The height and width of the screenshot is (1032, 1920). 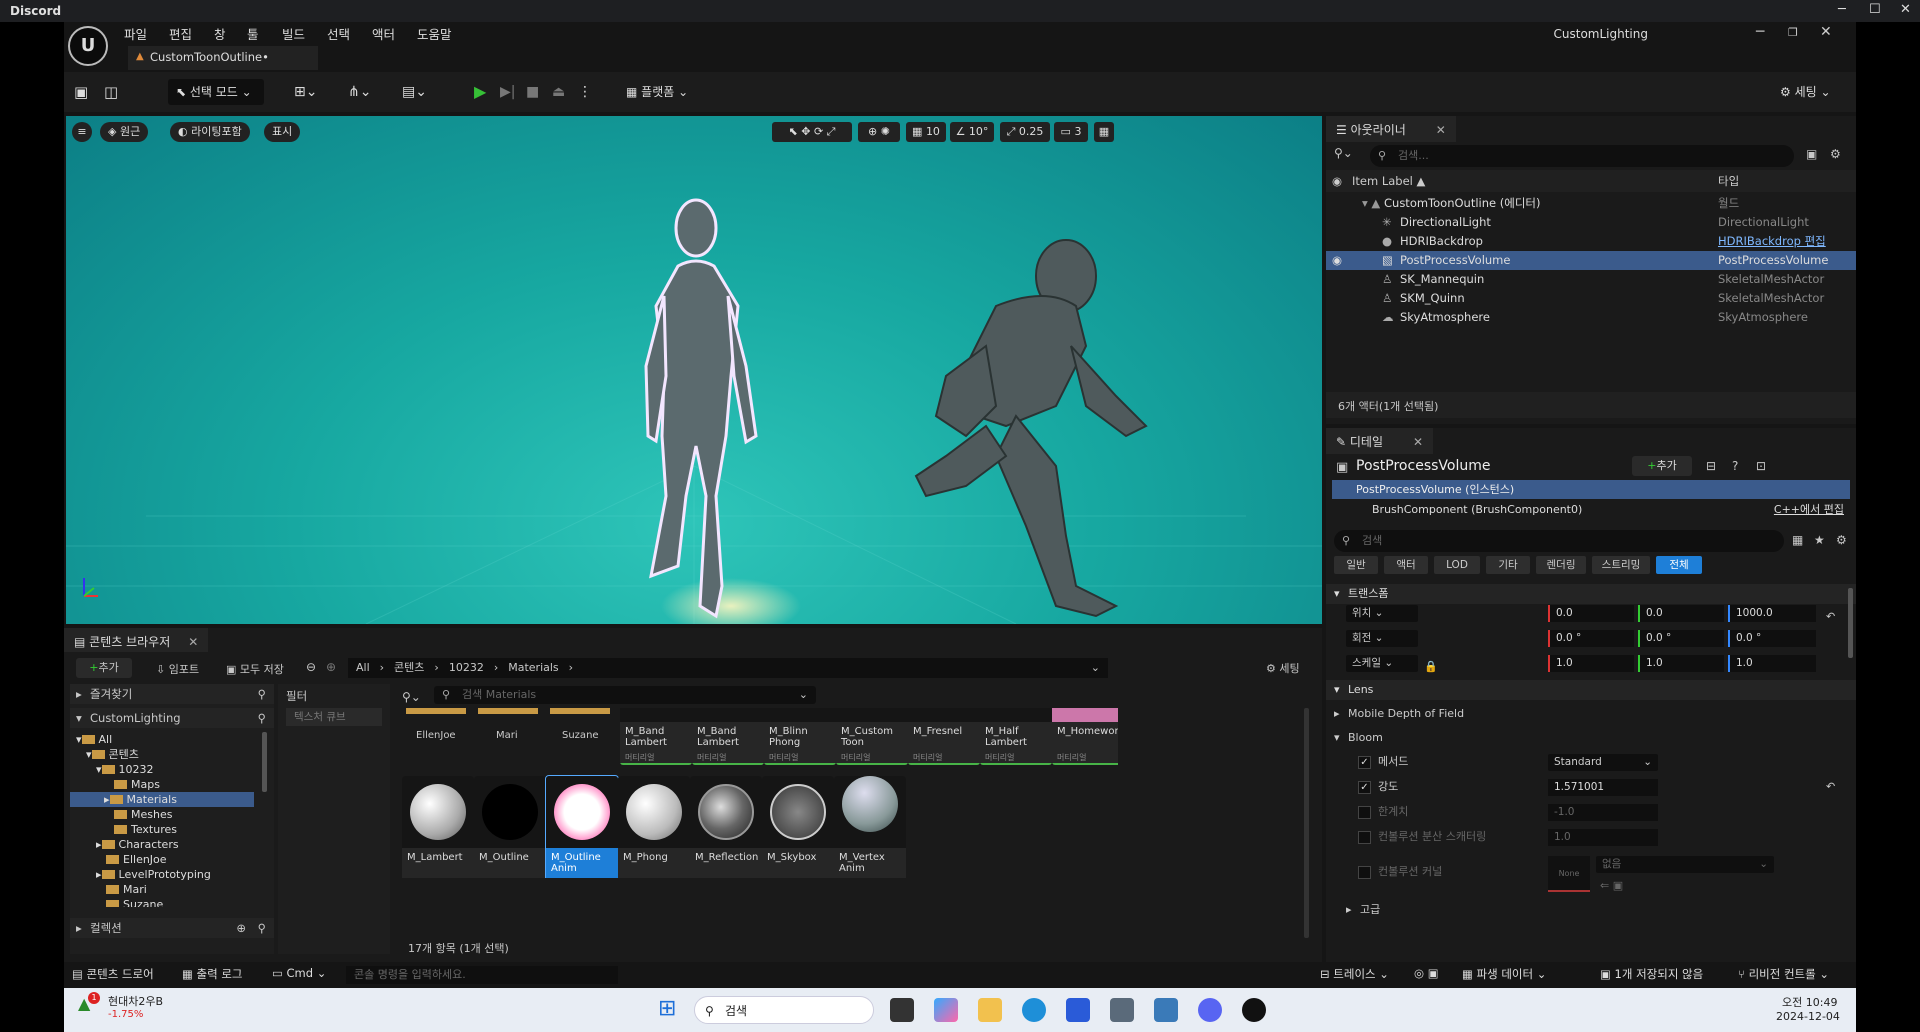 What do you see at coordinates (1835, 154) in the screenshot?
I see `outliner-settings-icon: ⚙` at bounding box center [1835, 154].